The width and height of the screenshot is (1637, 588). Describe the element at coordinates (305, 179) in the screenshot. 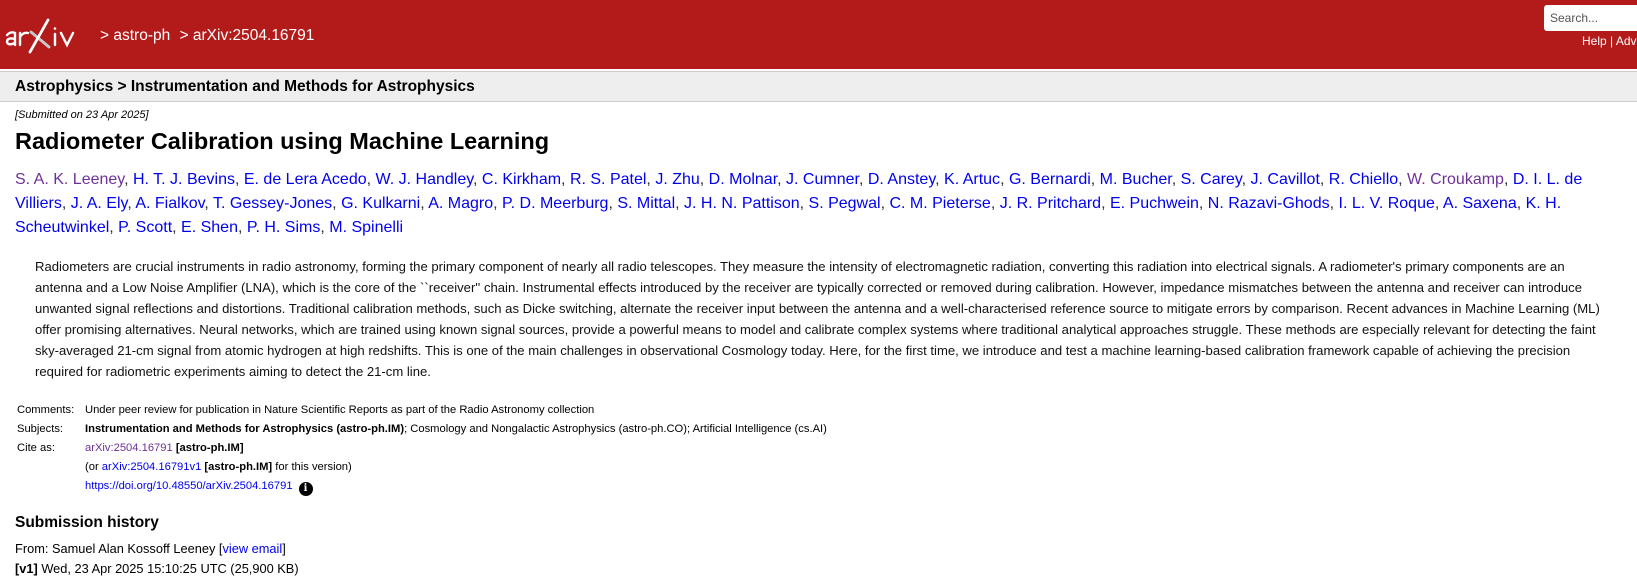

I see `author-link: E. de Lera Acedo` at that location.